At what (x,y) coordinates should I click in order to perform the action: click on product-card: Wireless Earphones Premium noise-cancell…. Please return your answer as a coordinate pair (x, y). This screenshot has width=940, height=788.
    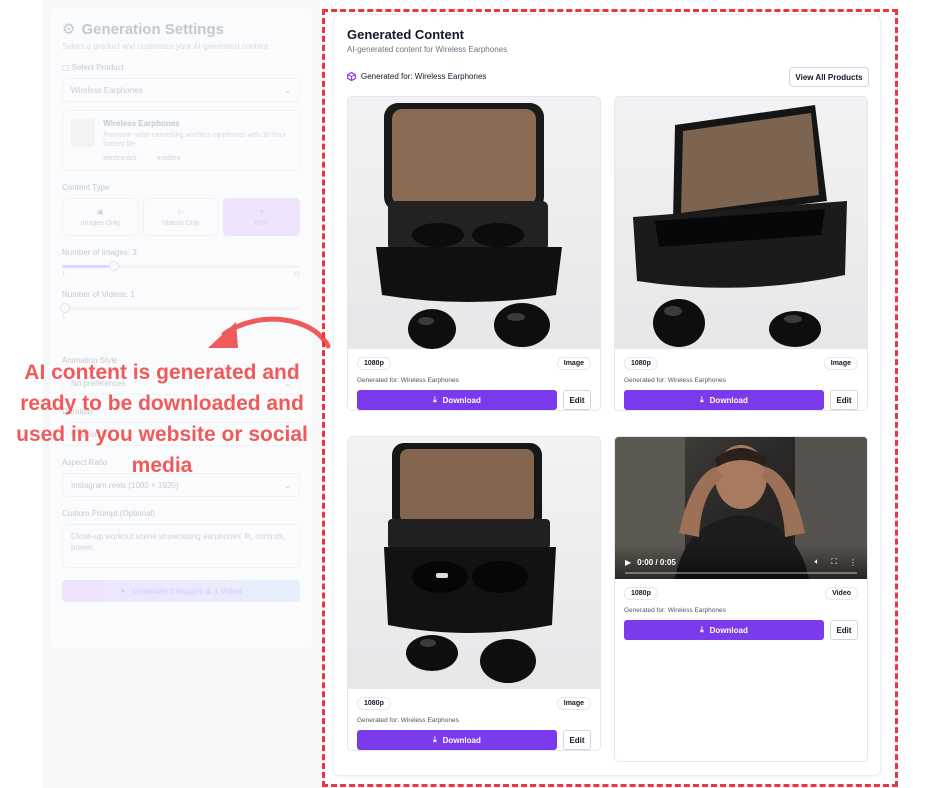
    Looking at the image, I should click on (181, 141).